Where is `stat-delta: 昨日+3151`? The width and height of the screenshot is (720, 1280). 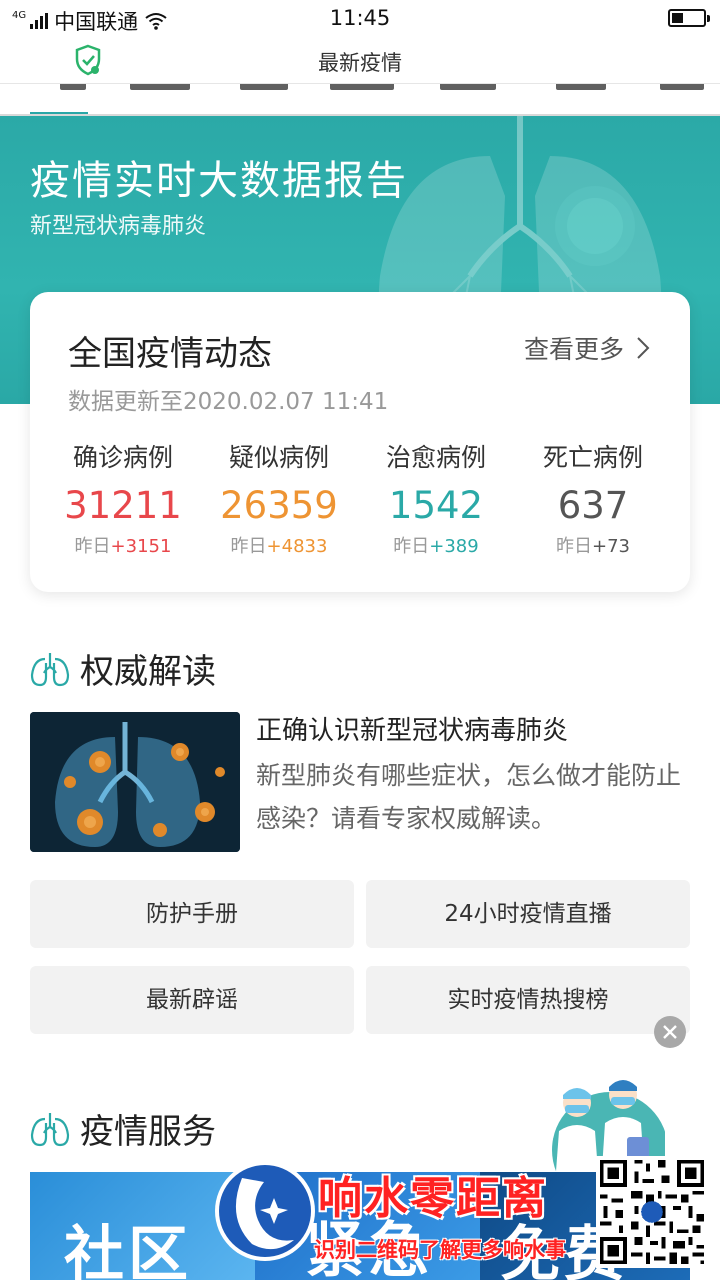 stat-delta: 昨日+3151 is located at coordinates (123, 545).